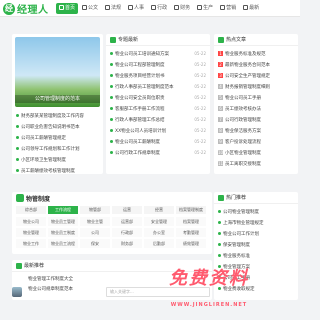 This screenshot has height=320, width=320. I want to click on admin-icon, so click(154, 7).